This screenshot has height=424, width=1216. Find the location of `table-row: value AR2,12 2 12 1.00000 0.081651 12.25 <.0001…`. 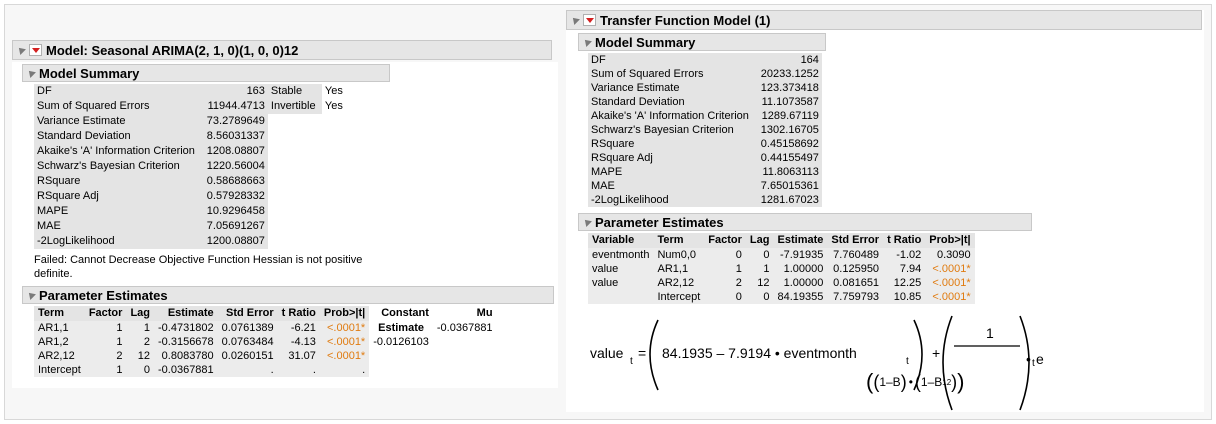

table-row: value AR2,12 2 12 1.00000 0.081651 12.25 <.0001… is located at coordinates (781, 283).